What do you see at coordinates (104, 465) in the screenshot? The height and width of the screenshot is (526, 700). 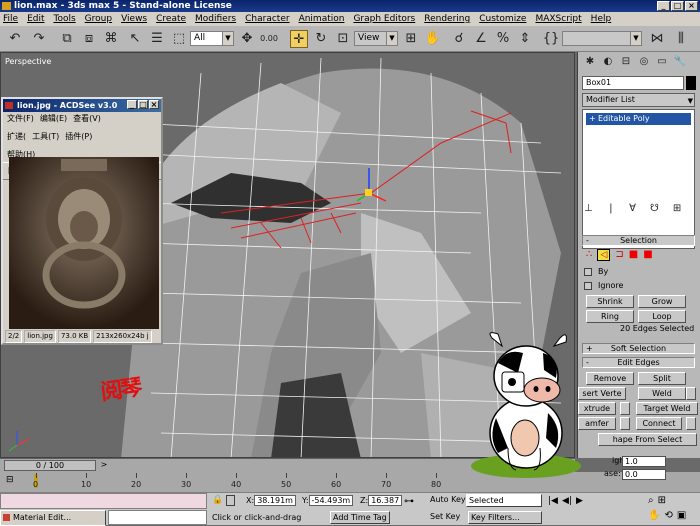 I see `next-frame-icon: >` at bounding box center [104, 465].